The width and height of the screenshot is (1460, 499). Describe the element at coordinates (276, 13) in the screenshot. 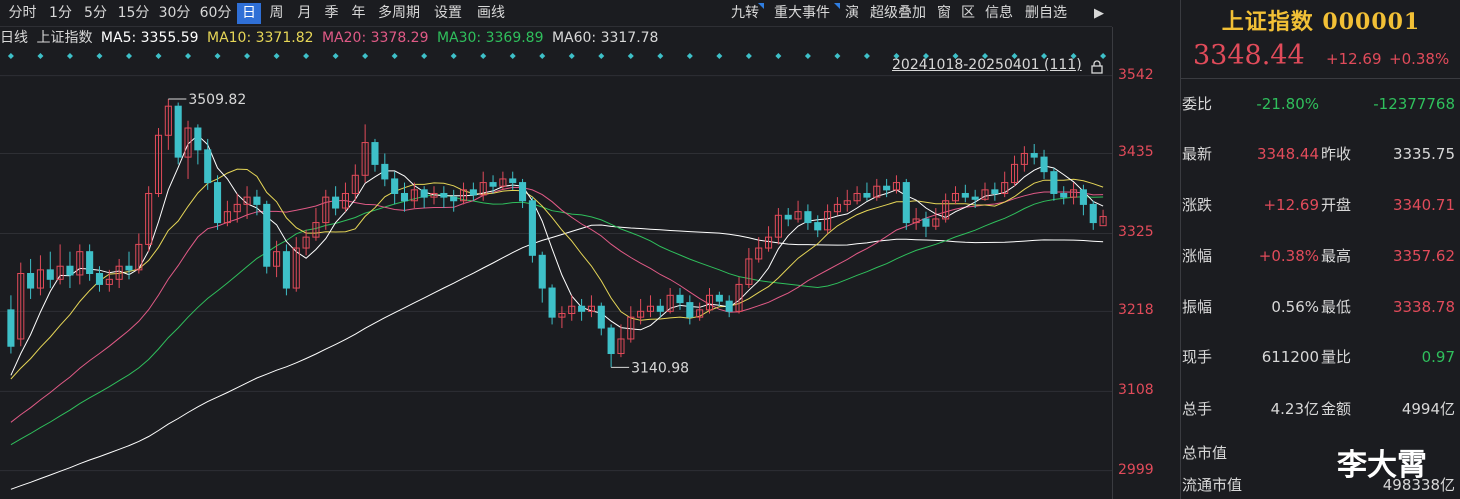

I see `tab-7: 周` at that location.